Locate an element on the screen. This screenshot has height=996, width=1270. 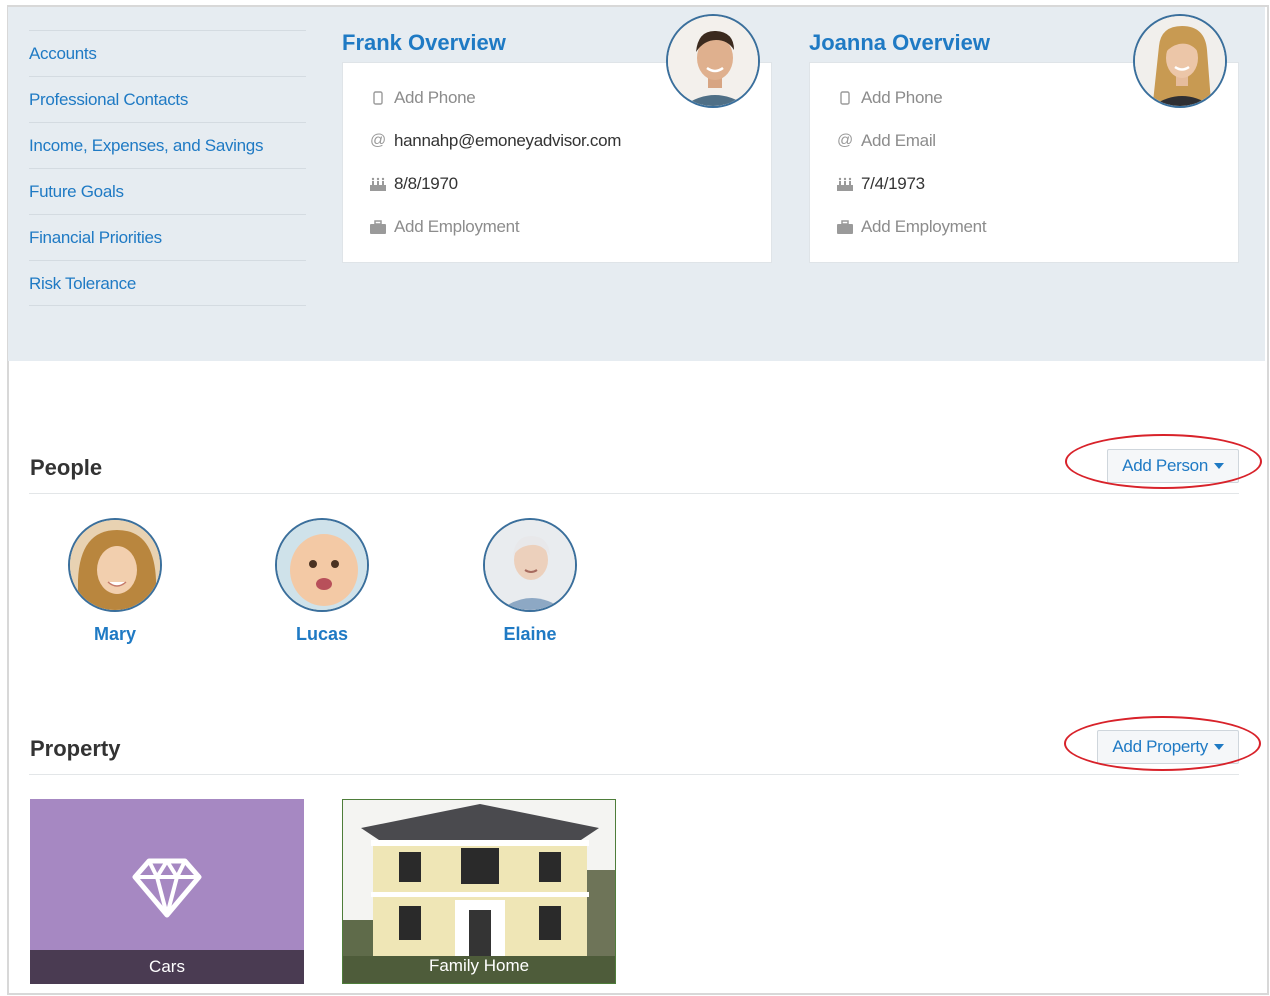
property-tile-cars: Cars is located at coordinates (167, 891).